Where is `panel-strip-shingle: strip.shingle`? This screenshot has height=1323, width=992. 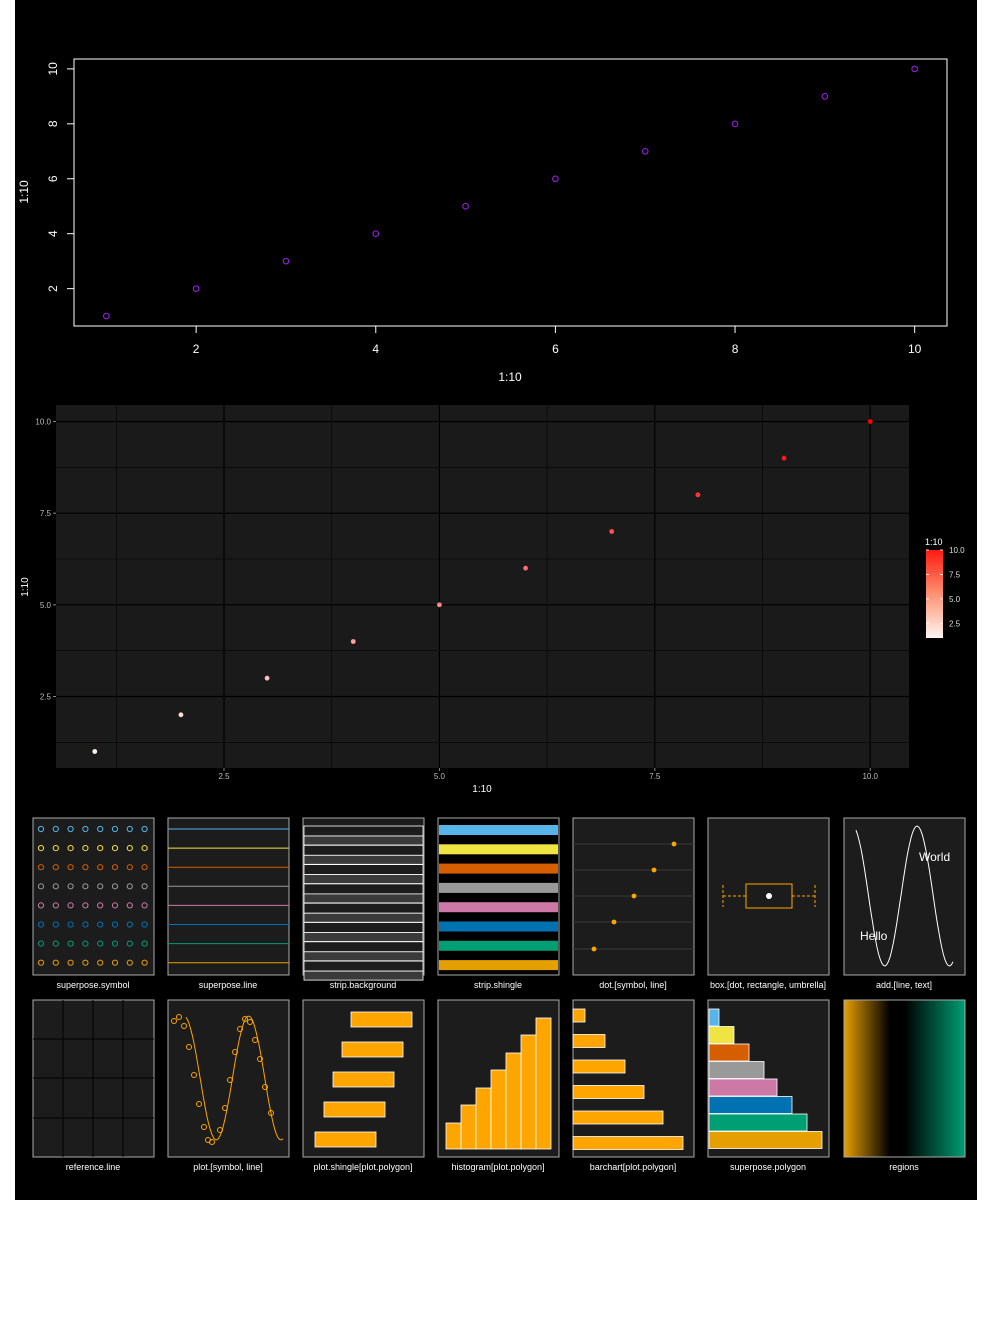 panel-strip-shingle: strip.shingle is located at coordinates (498, 903).